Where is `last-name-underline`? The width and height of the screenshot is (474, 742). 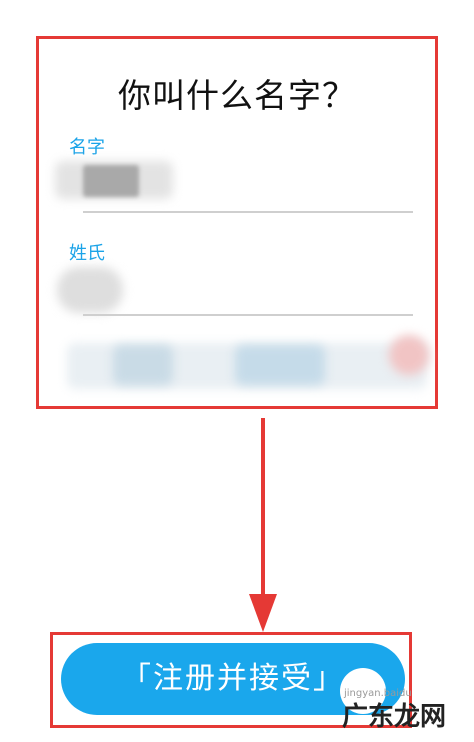 last-name-underline is located at coordinates (248, 315).